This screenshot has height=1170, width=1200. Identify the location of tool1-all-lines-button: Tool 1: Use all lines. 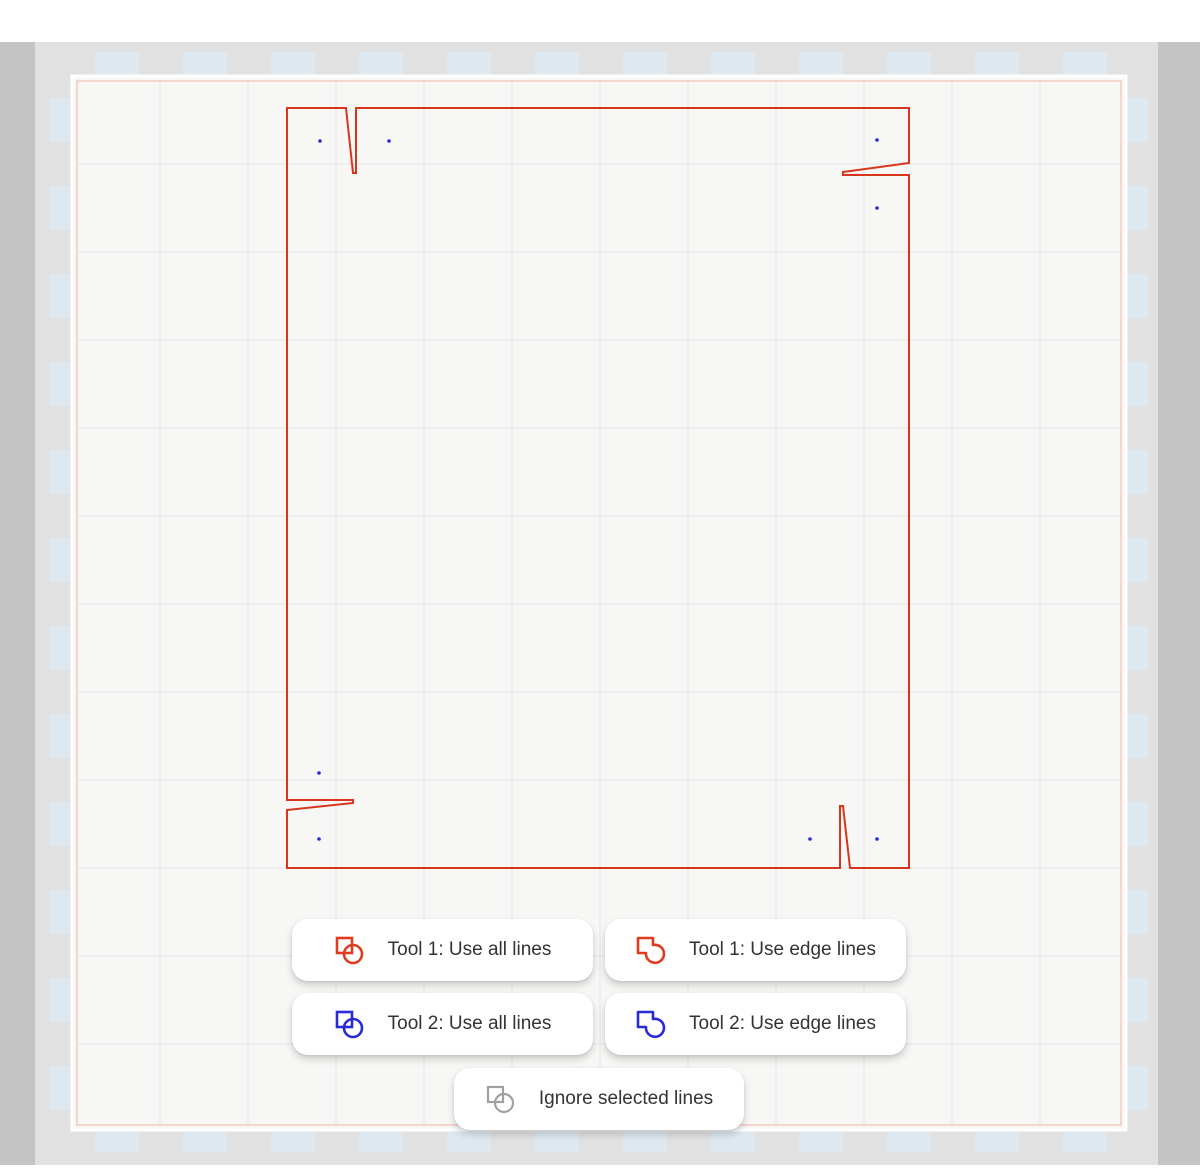
(442, 950).